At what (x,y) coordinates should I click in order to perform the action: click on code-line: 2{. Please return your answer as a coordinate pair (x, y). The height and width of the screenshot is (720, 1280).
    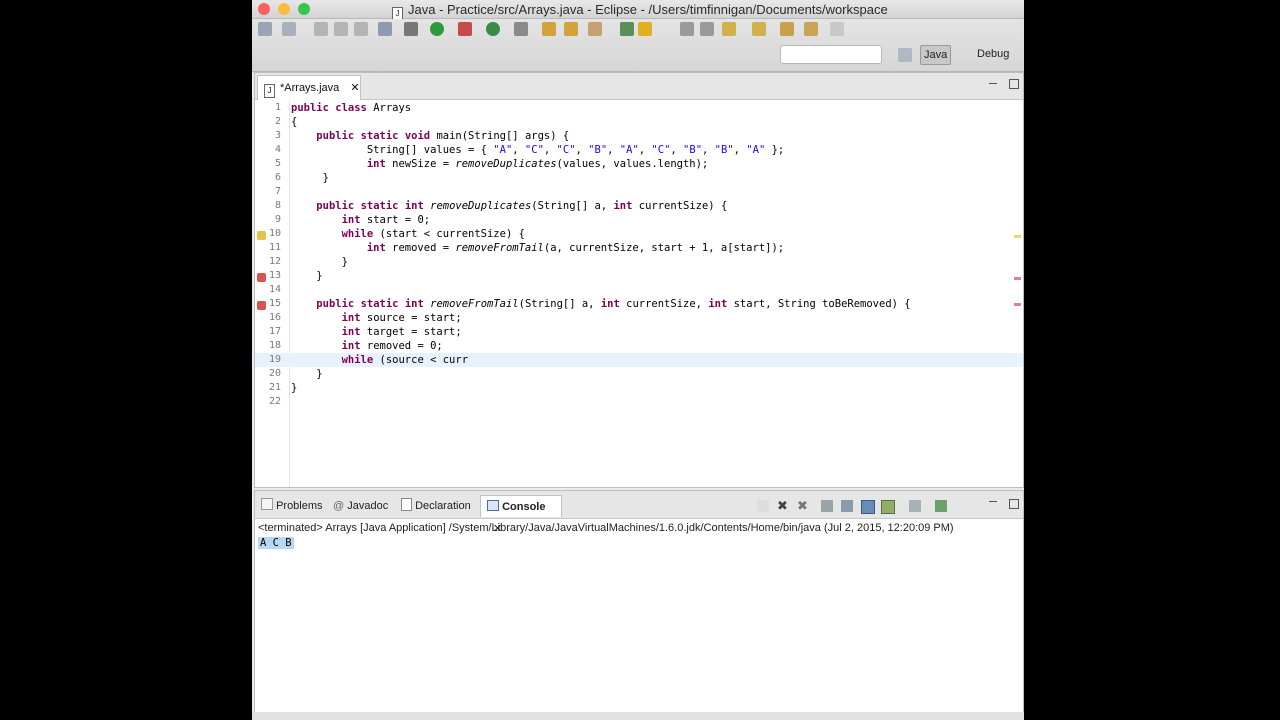
    Looking at the image, I should click on (639, 122).